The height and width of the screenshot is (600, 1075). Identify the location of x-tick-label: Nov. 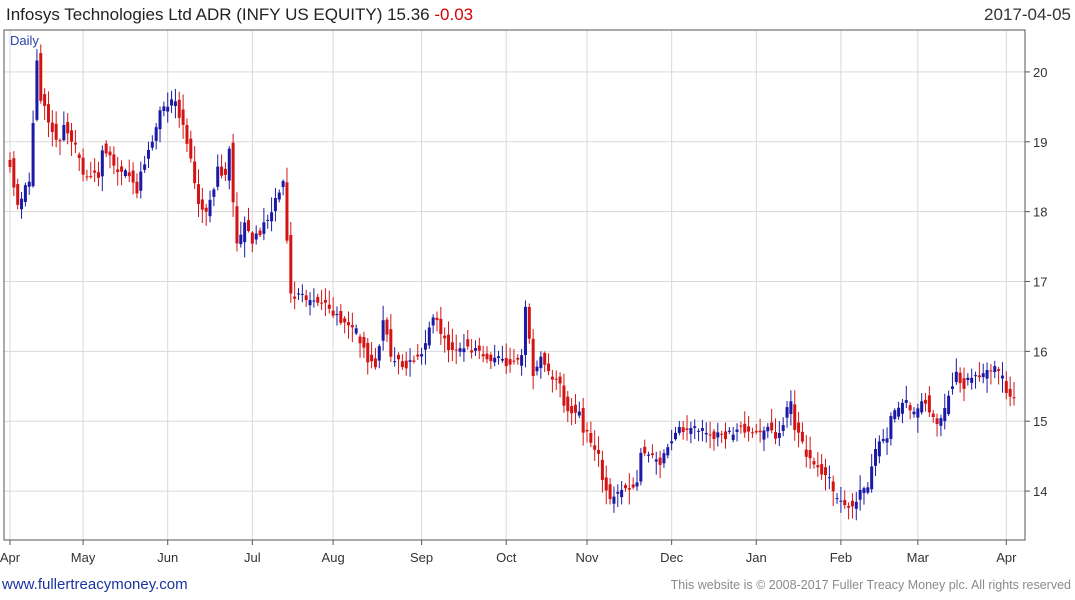
(587, 557).